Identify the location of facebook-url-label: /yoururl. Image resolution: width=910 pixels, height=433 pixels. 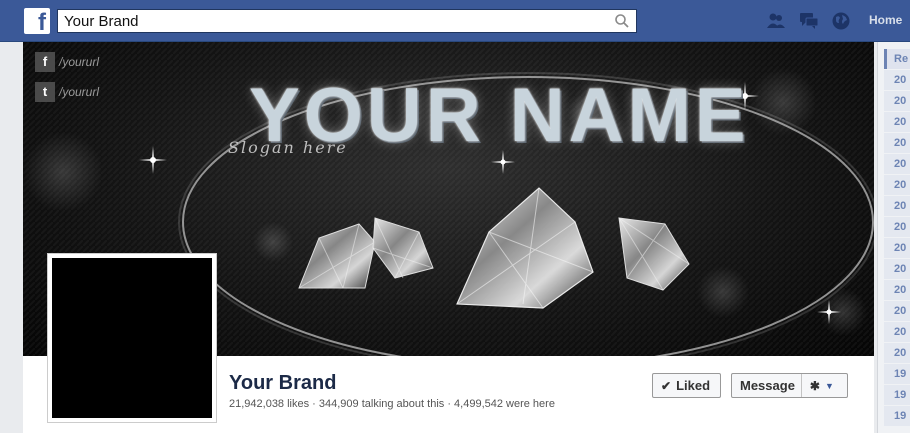
(79, 62).